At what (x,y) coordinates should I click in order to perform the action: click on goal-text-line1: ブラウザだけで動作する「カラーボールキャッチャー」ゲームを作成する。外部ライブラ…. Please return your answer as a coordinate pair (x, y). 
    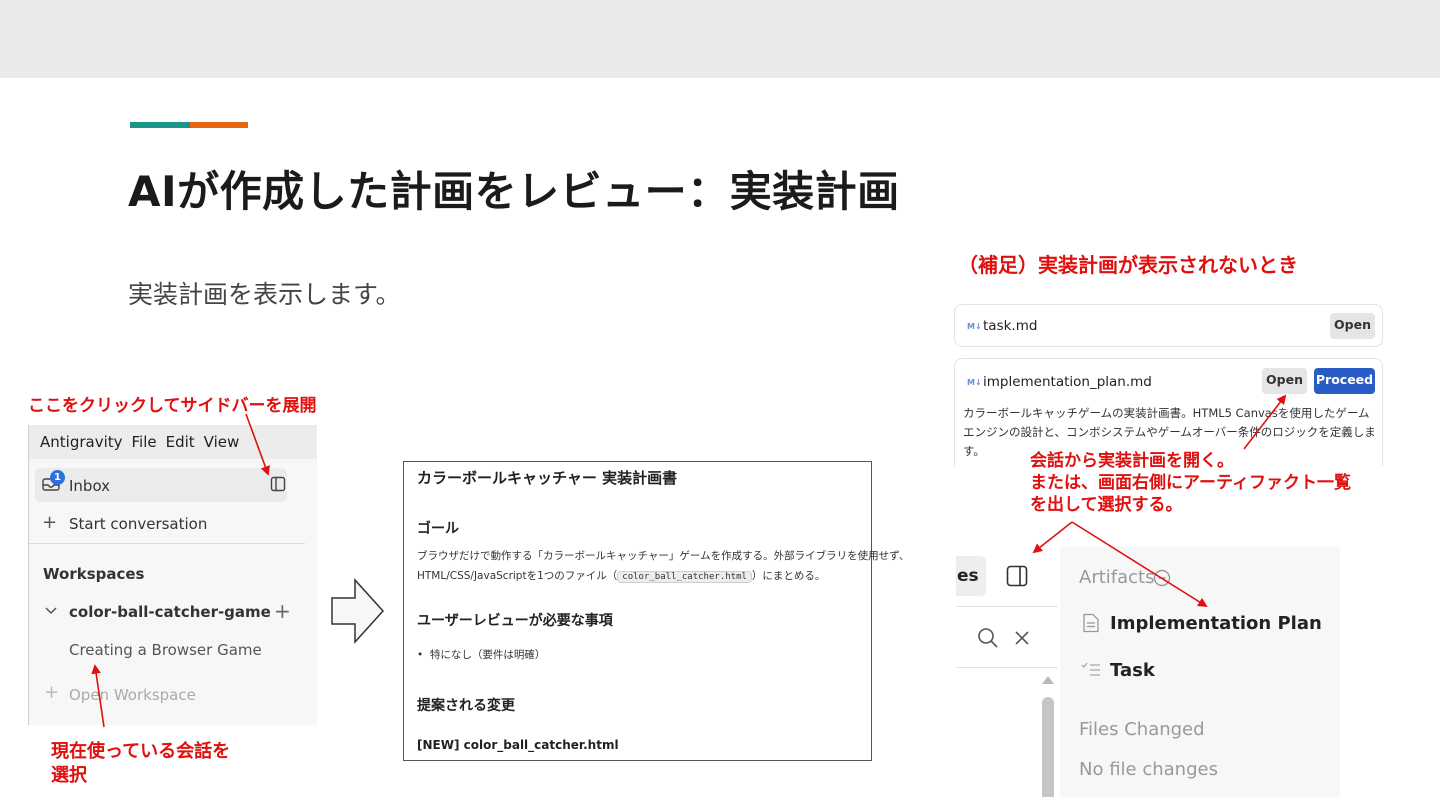
    Looking at the image, I should click on (663, 556).